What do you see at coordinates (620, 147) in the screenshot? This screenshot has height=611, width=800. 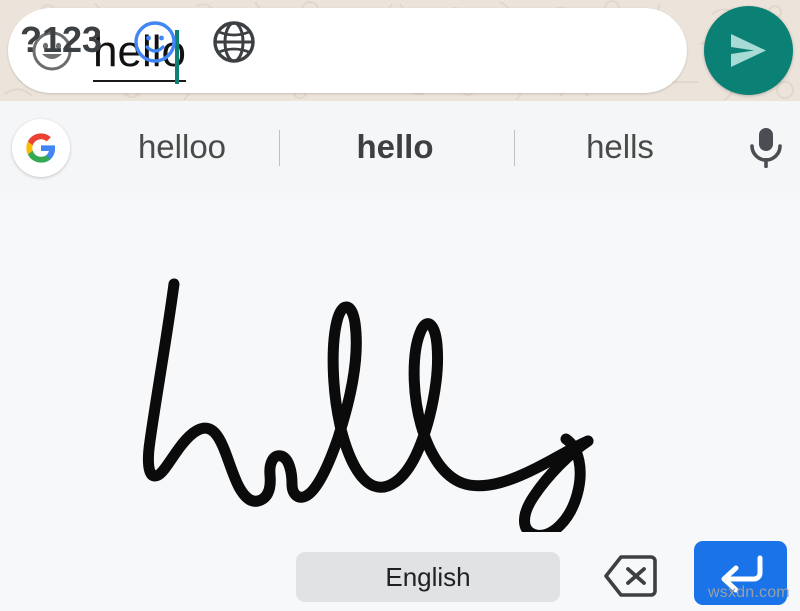 I see `suggestion-item-2: hells` at bounding box center [620, 147].